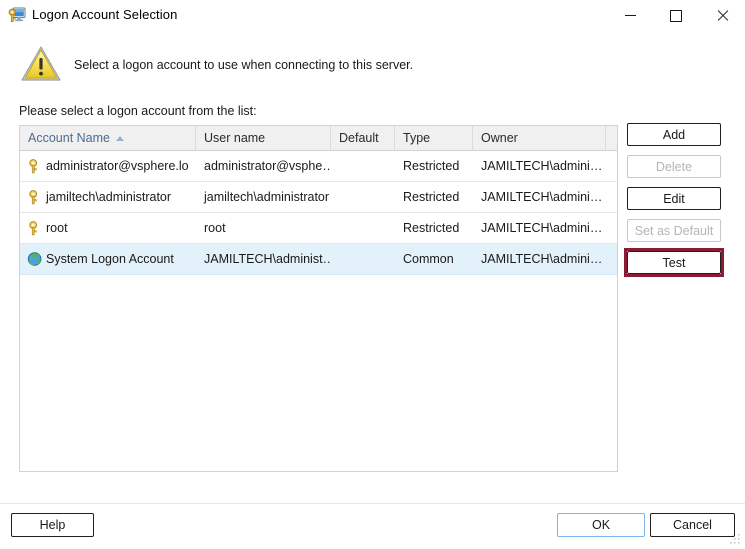 Image resolution: width=745 pixels, height=549 pixels. Describe the element at coordinates (17, 15) in the screenshot. I see `key-monitor-icon` at that location.